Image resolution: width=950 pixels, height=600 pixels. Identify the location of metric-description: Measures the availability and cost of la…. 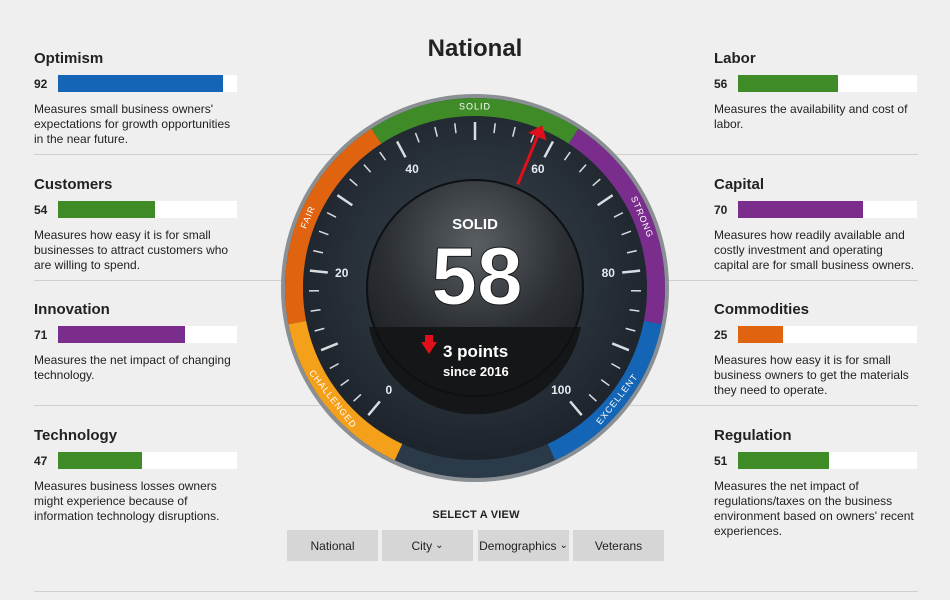
(811, 116).